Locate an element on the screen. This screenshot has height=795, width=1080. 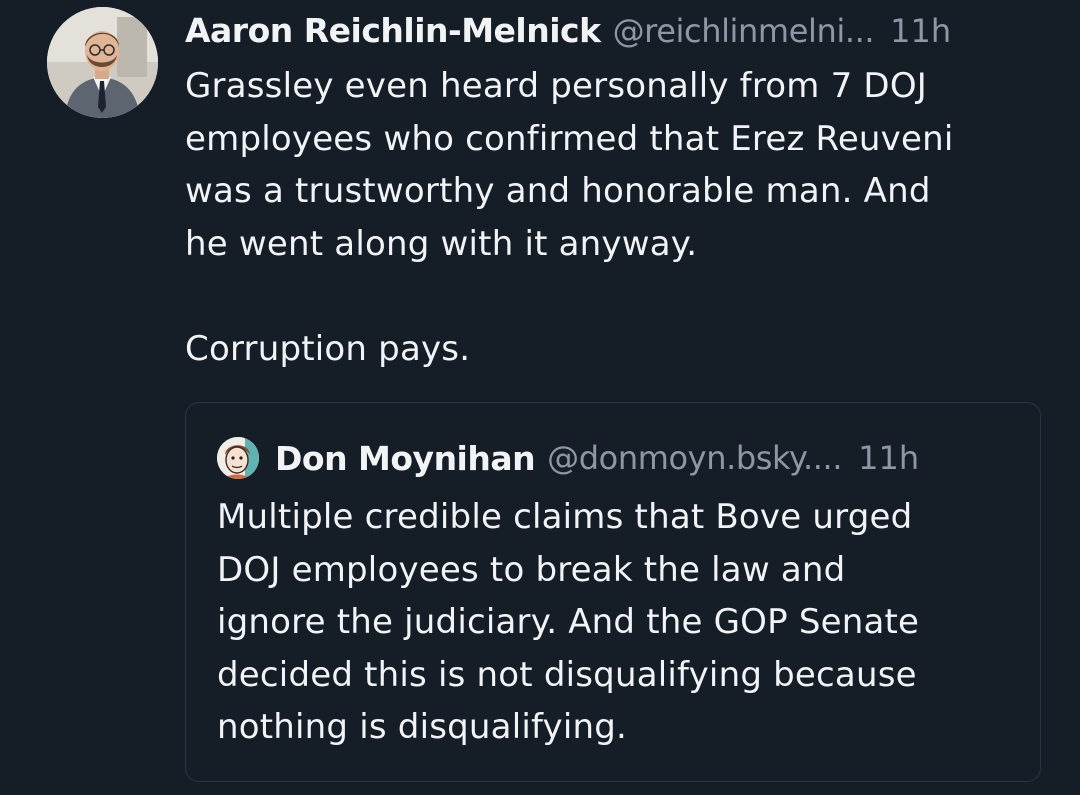
quoted-post-timestamp: 11h is located at coordinates (888, 458).